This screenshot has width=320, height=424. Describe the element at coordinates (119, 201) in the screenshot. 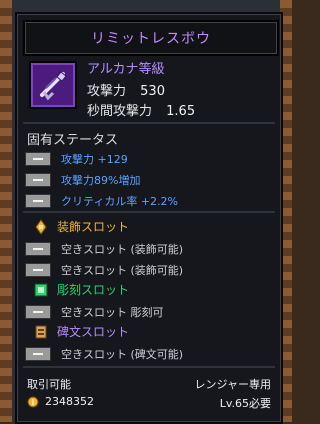

I see `unique-status-text: クリティカル率 +2.2%` at that location.